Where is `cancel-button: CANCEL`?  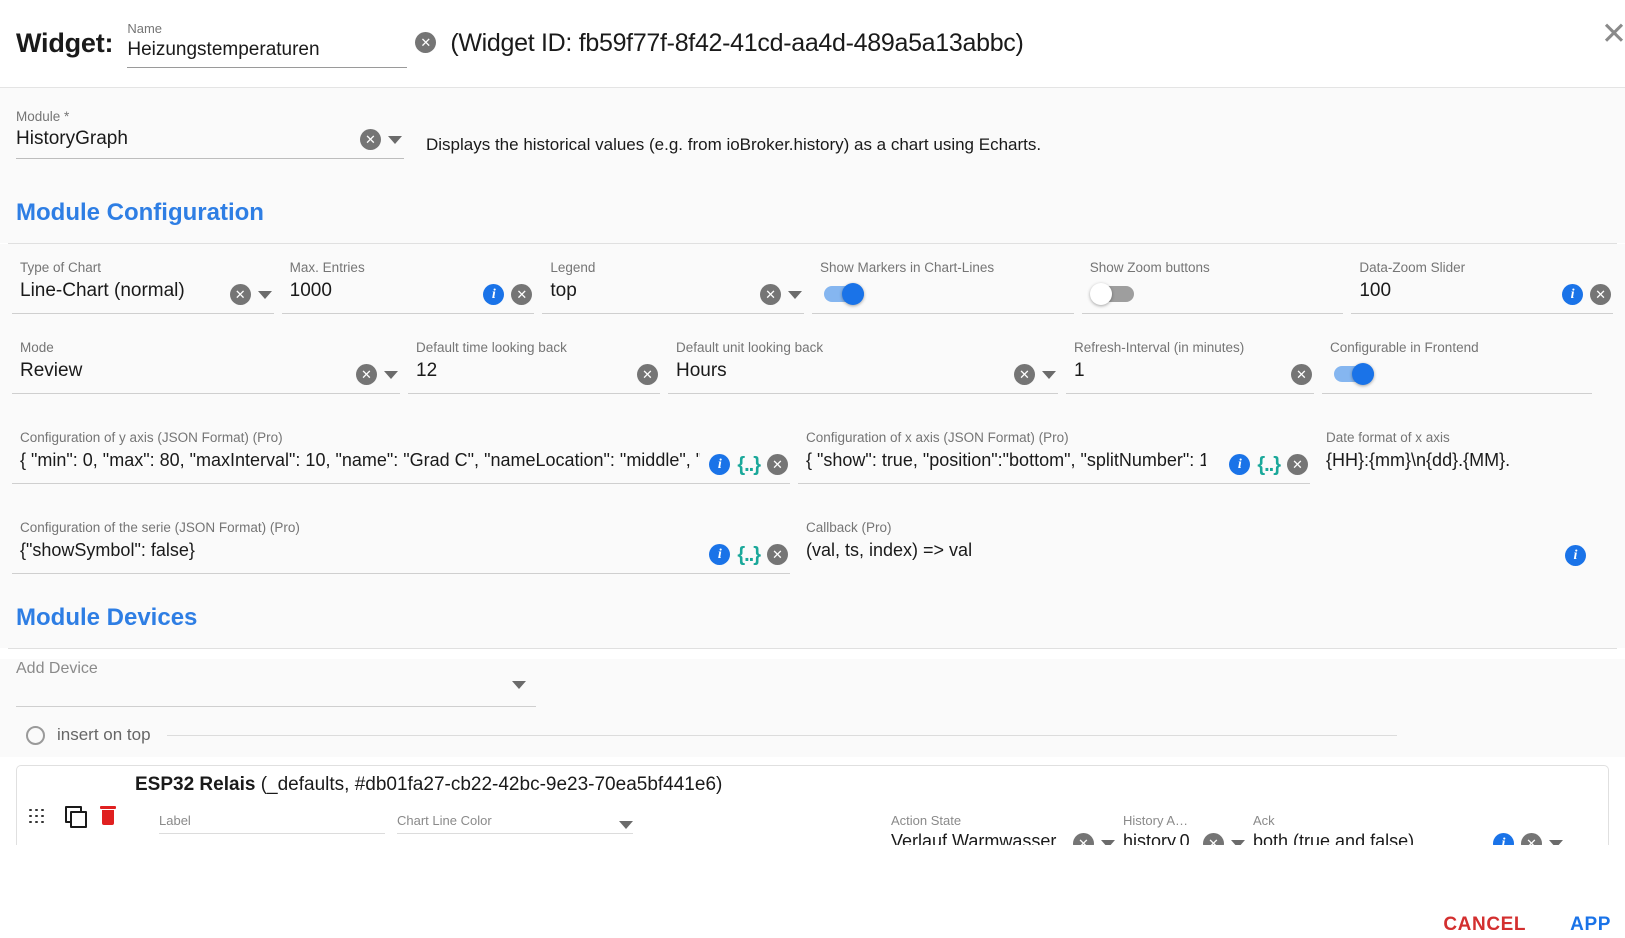
cancel-button: CANCEL is located at coordinates (1484, 925).